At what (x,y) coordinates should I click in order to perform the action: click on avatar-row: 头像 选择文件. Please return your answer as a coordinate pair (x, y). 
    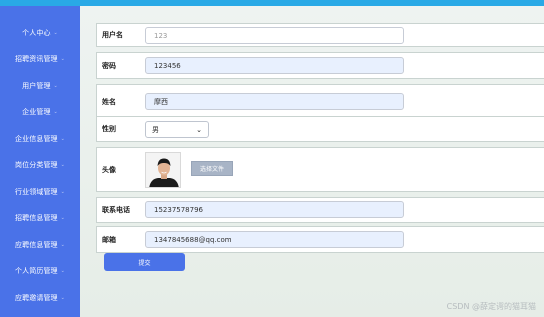
    Looking at the image, I should click on (320, 169).